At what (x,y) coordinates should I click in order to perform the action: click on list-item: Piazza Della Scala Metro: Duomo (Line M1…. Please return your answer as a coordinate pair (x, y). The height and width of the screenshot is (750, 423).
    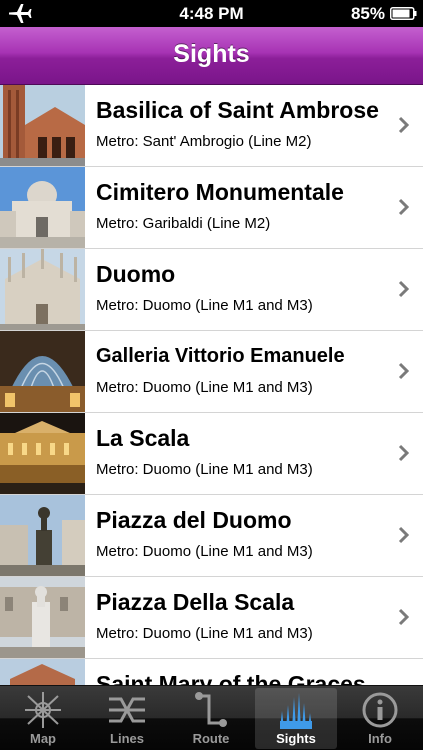
    Looking at the image, I should click on (211, 618).